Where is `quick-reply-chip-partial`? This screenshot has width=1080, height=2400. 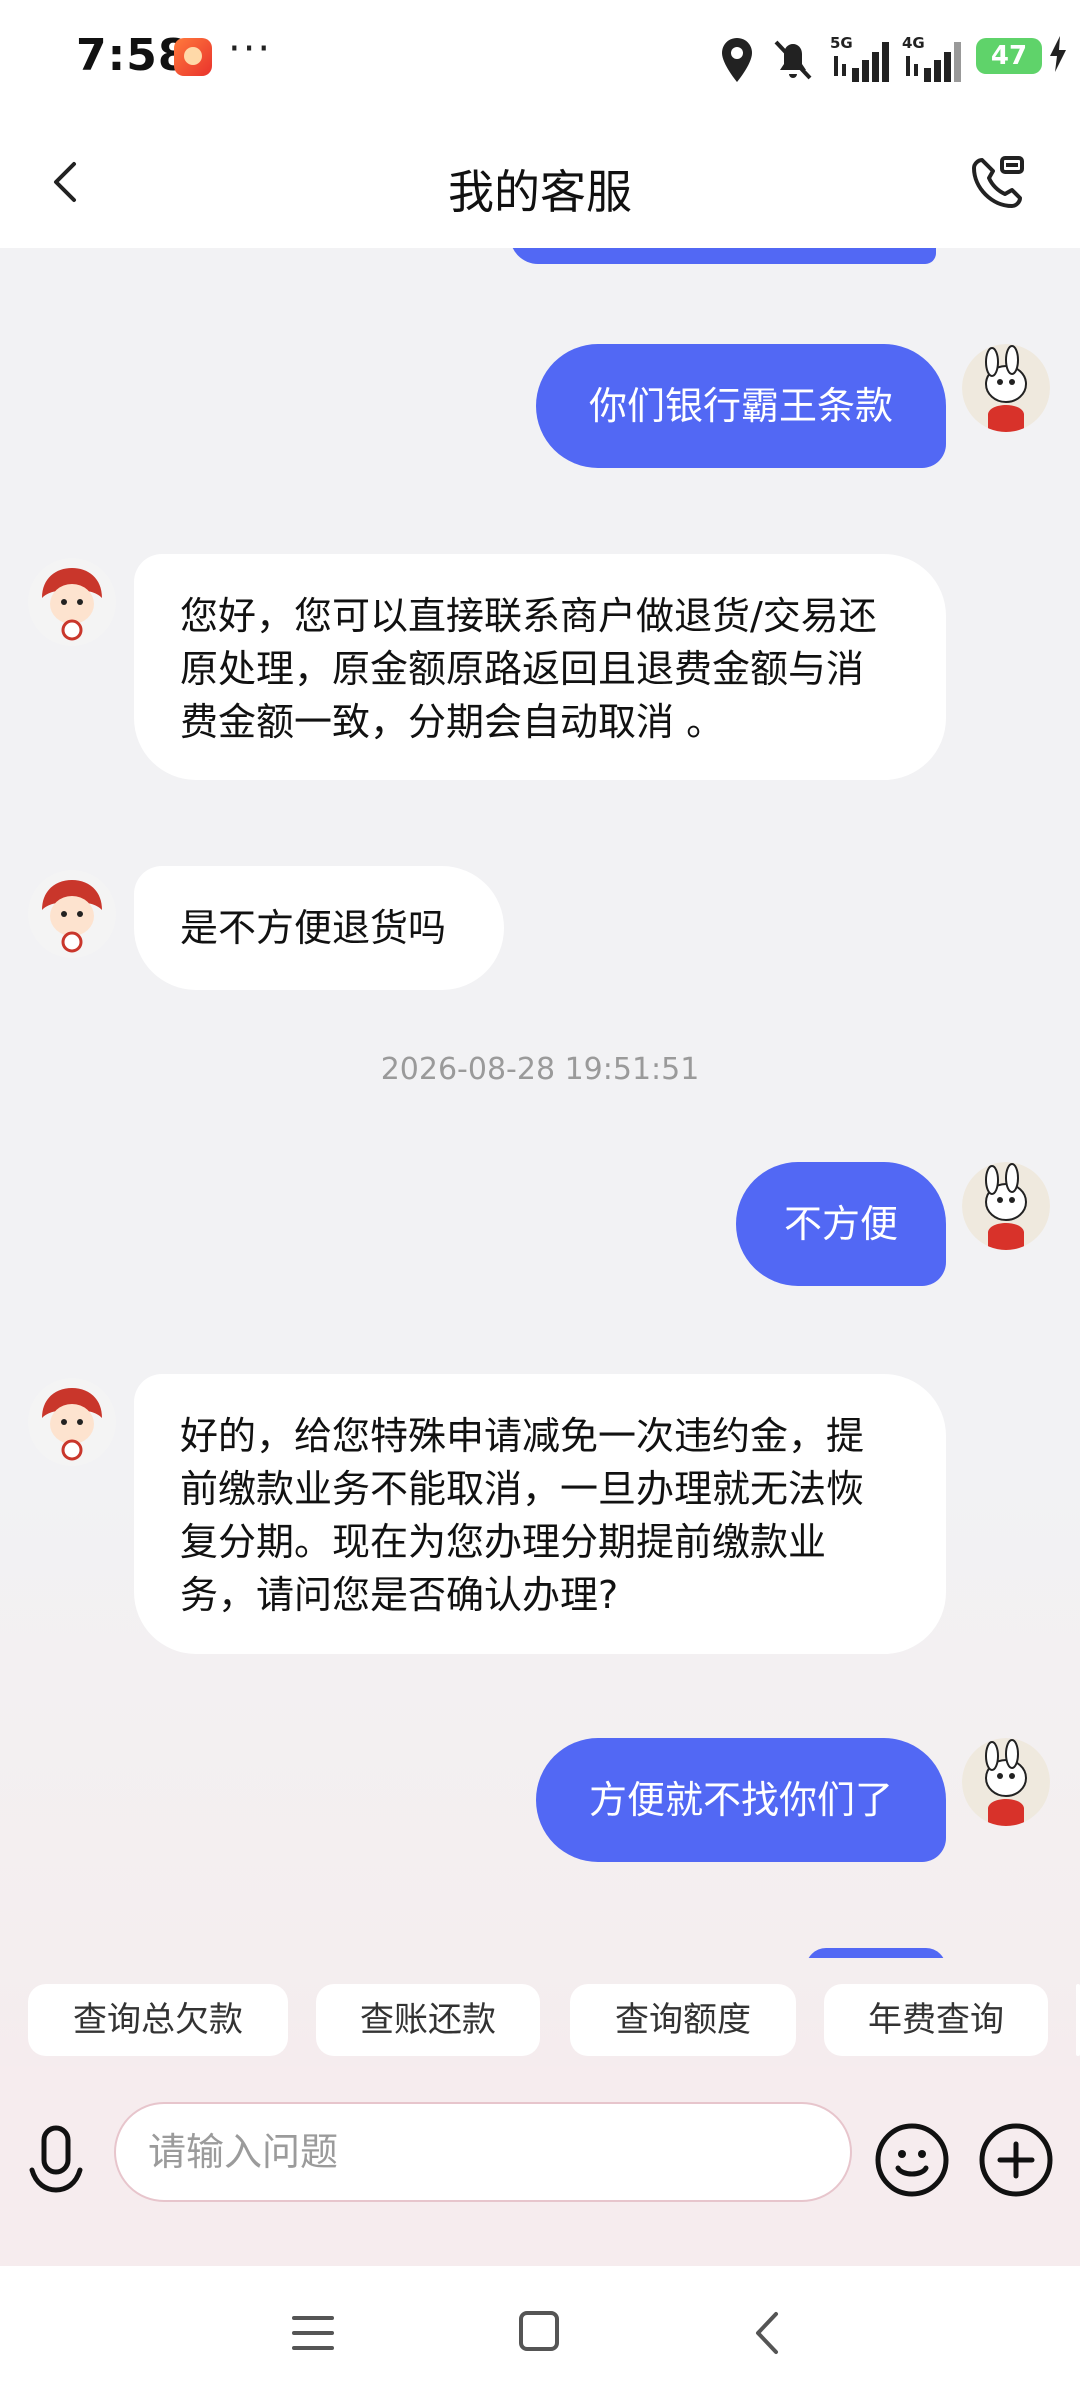
quick-reply-chip-partial is located at coordinates (1078, 2020).